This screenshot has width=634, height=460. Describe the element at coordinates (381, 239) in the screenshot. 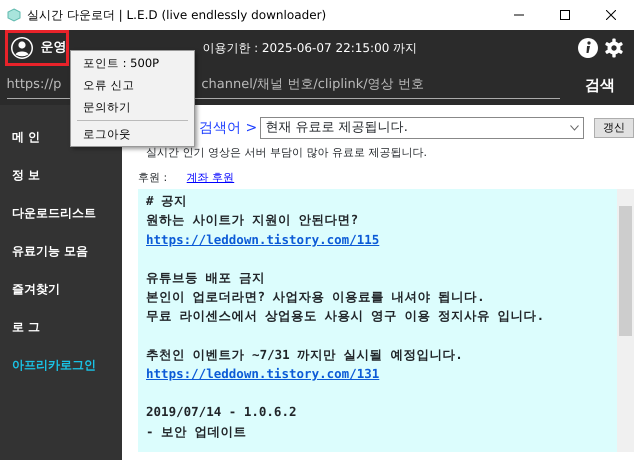

I see `notice-link: https://leddown.tistory.com/115` at that location.